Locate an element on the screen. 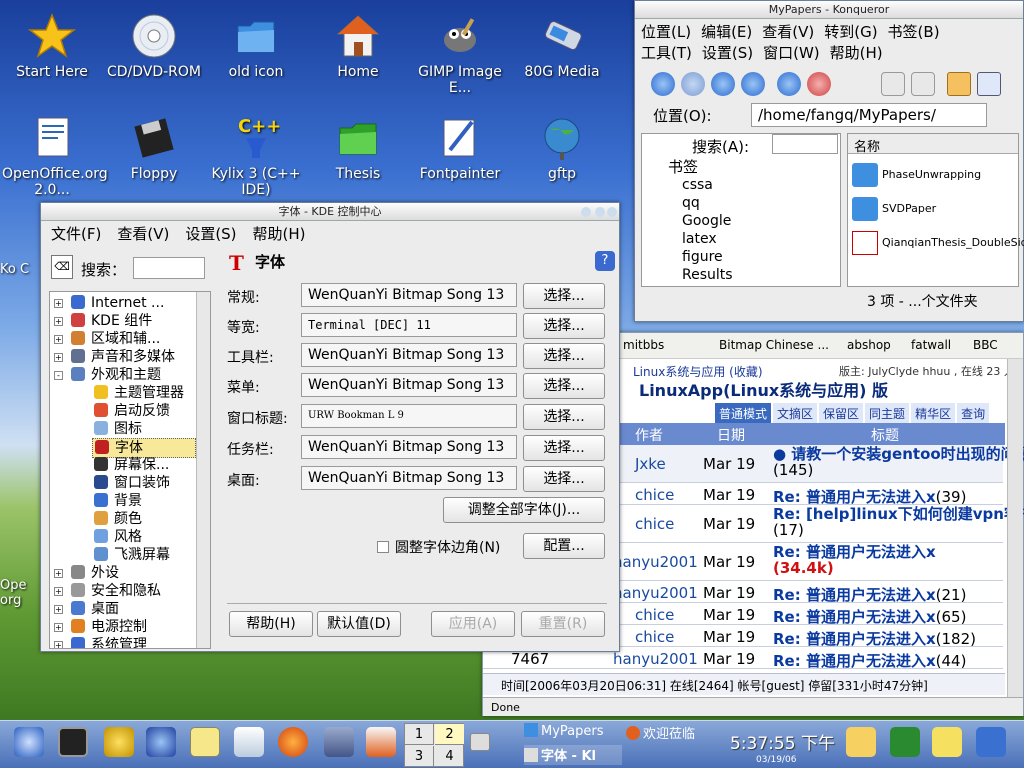  desktop-icon-floppy: Floppy is located at coordinates (154, 148).